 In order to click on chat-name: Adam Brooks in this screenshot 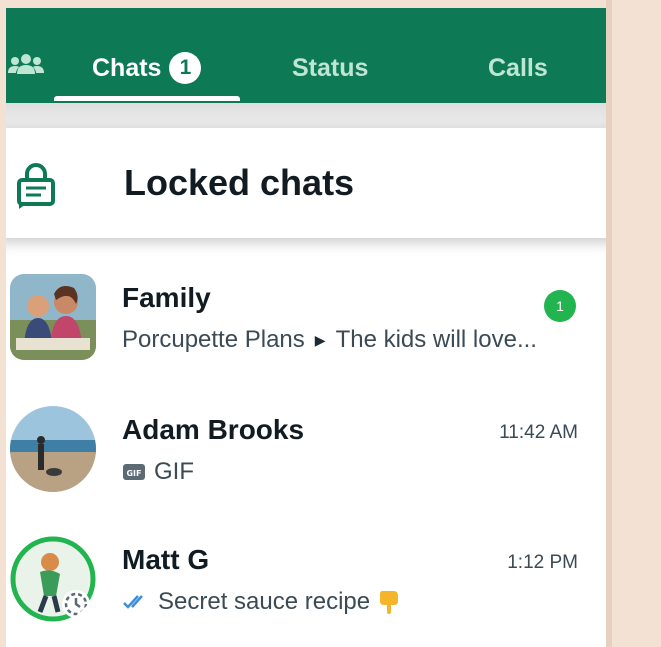, I will do `click(213, 429)`.